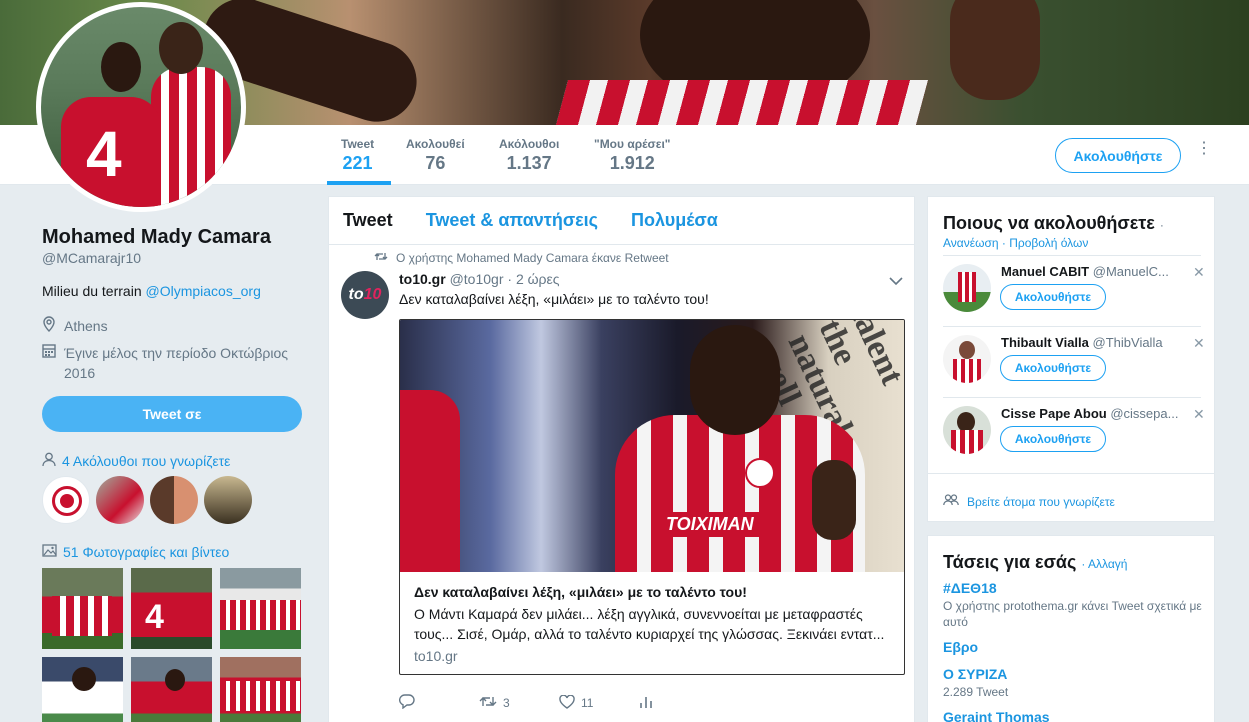 This screenshot has width=1249, height=722. What do you see at coordinates (435, 163) in the screenshot?
I see `stat-value: 76` at bounding box center [435, 163].